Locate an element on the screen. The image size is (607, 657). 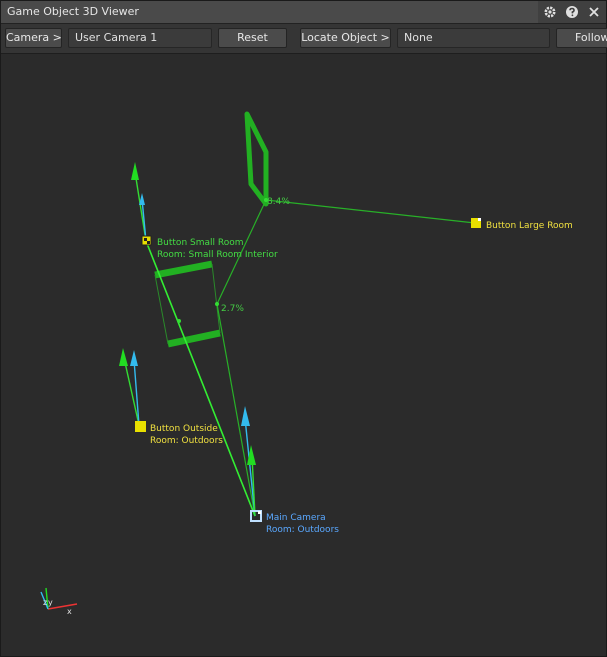
close-icon is located at coordinates (594, 12).